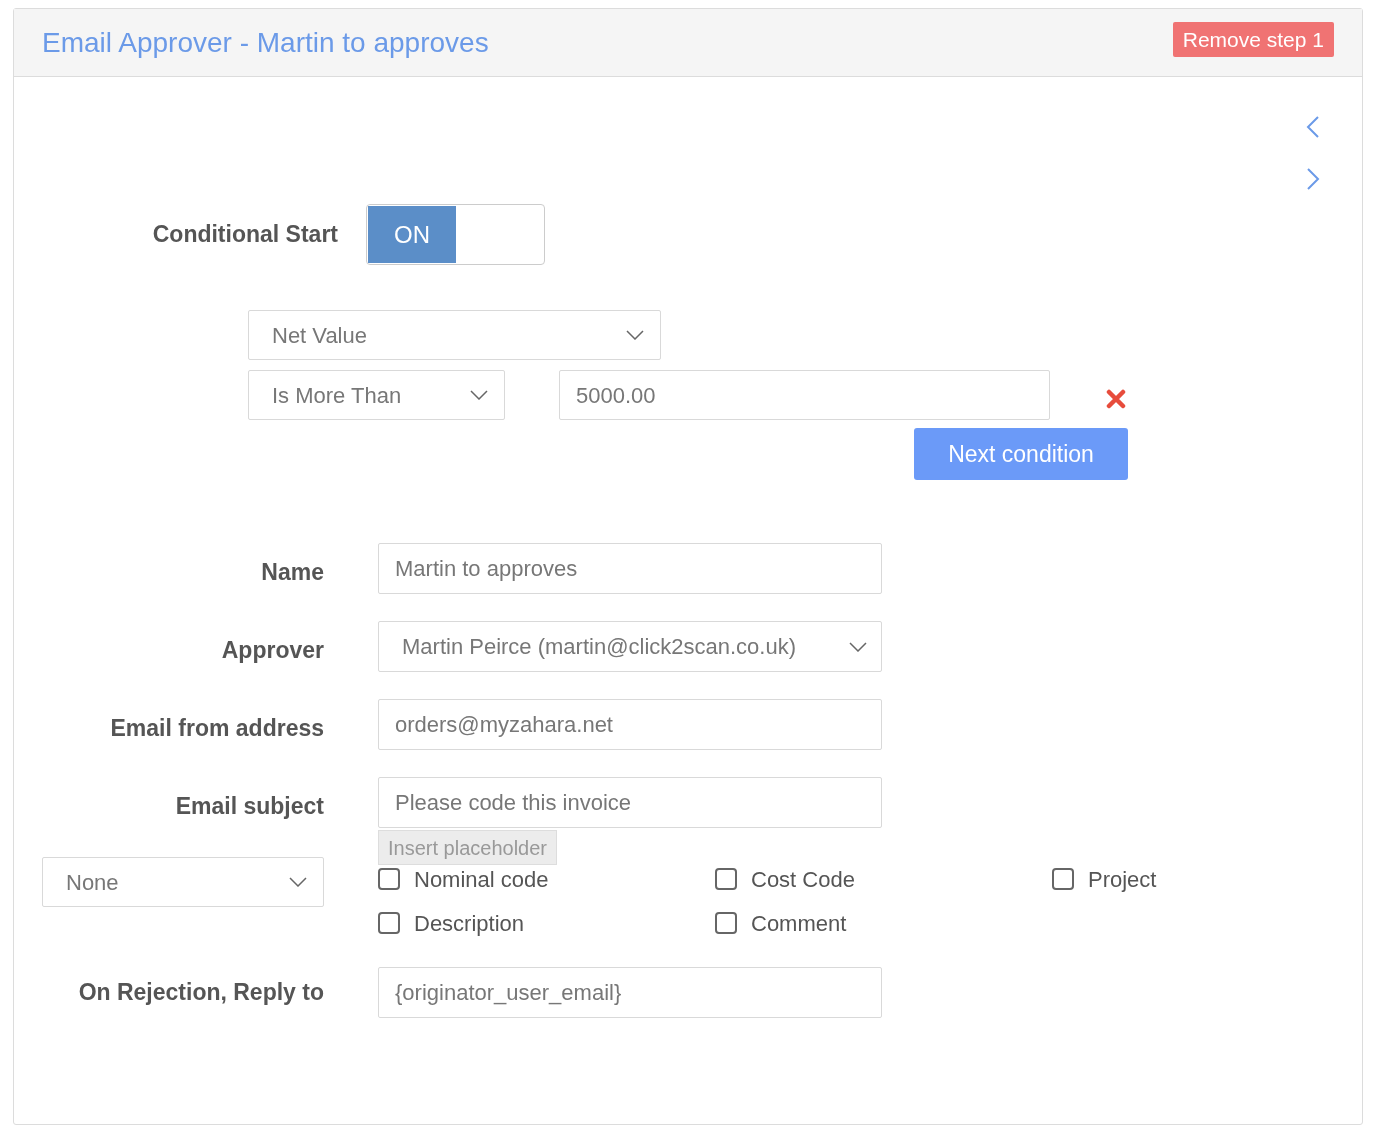 The image size is (1376, 1134). What do you see at coordinates (244, 235) in the screenshot?
I see `field-label: Conditional Start` at bounding box center [244, 235].